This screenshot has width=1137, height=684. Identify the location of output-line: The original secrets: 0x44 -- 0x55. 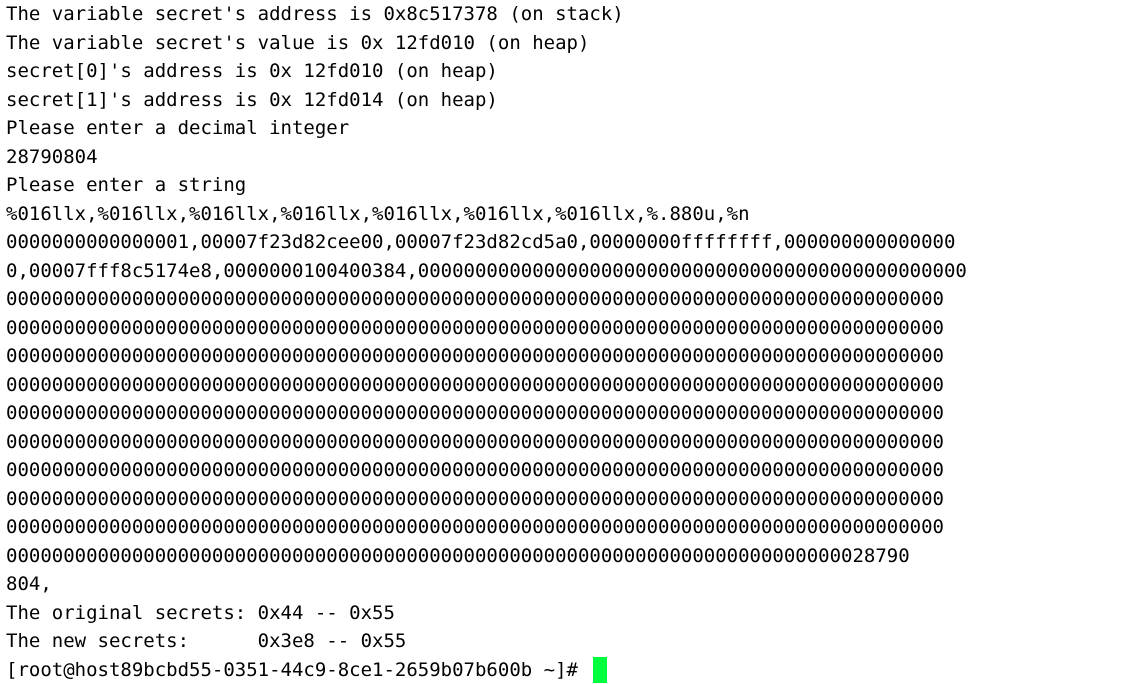
(571, 613).